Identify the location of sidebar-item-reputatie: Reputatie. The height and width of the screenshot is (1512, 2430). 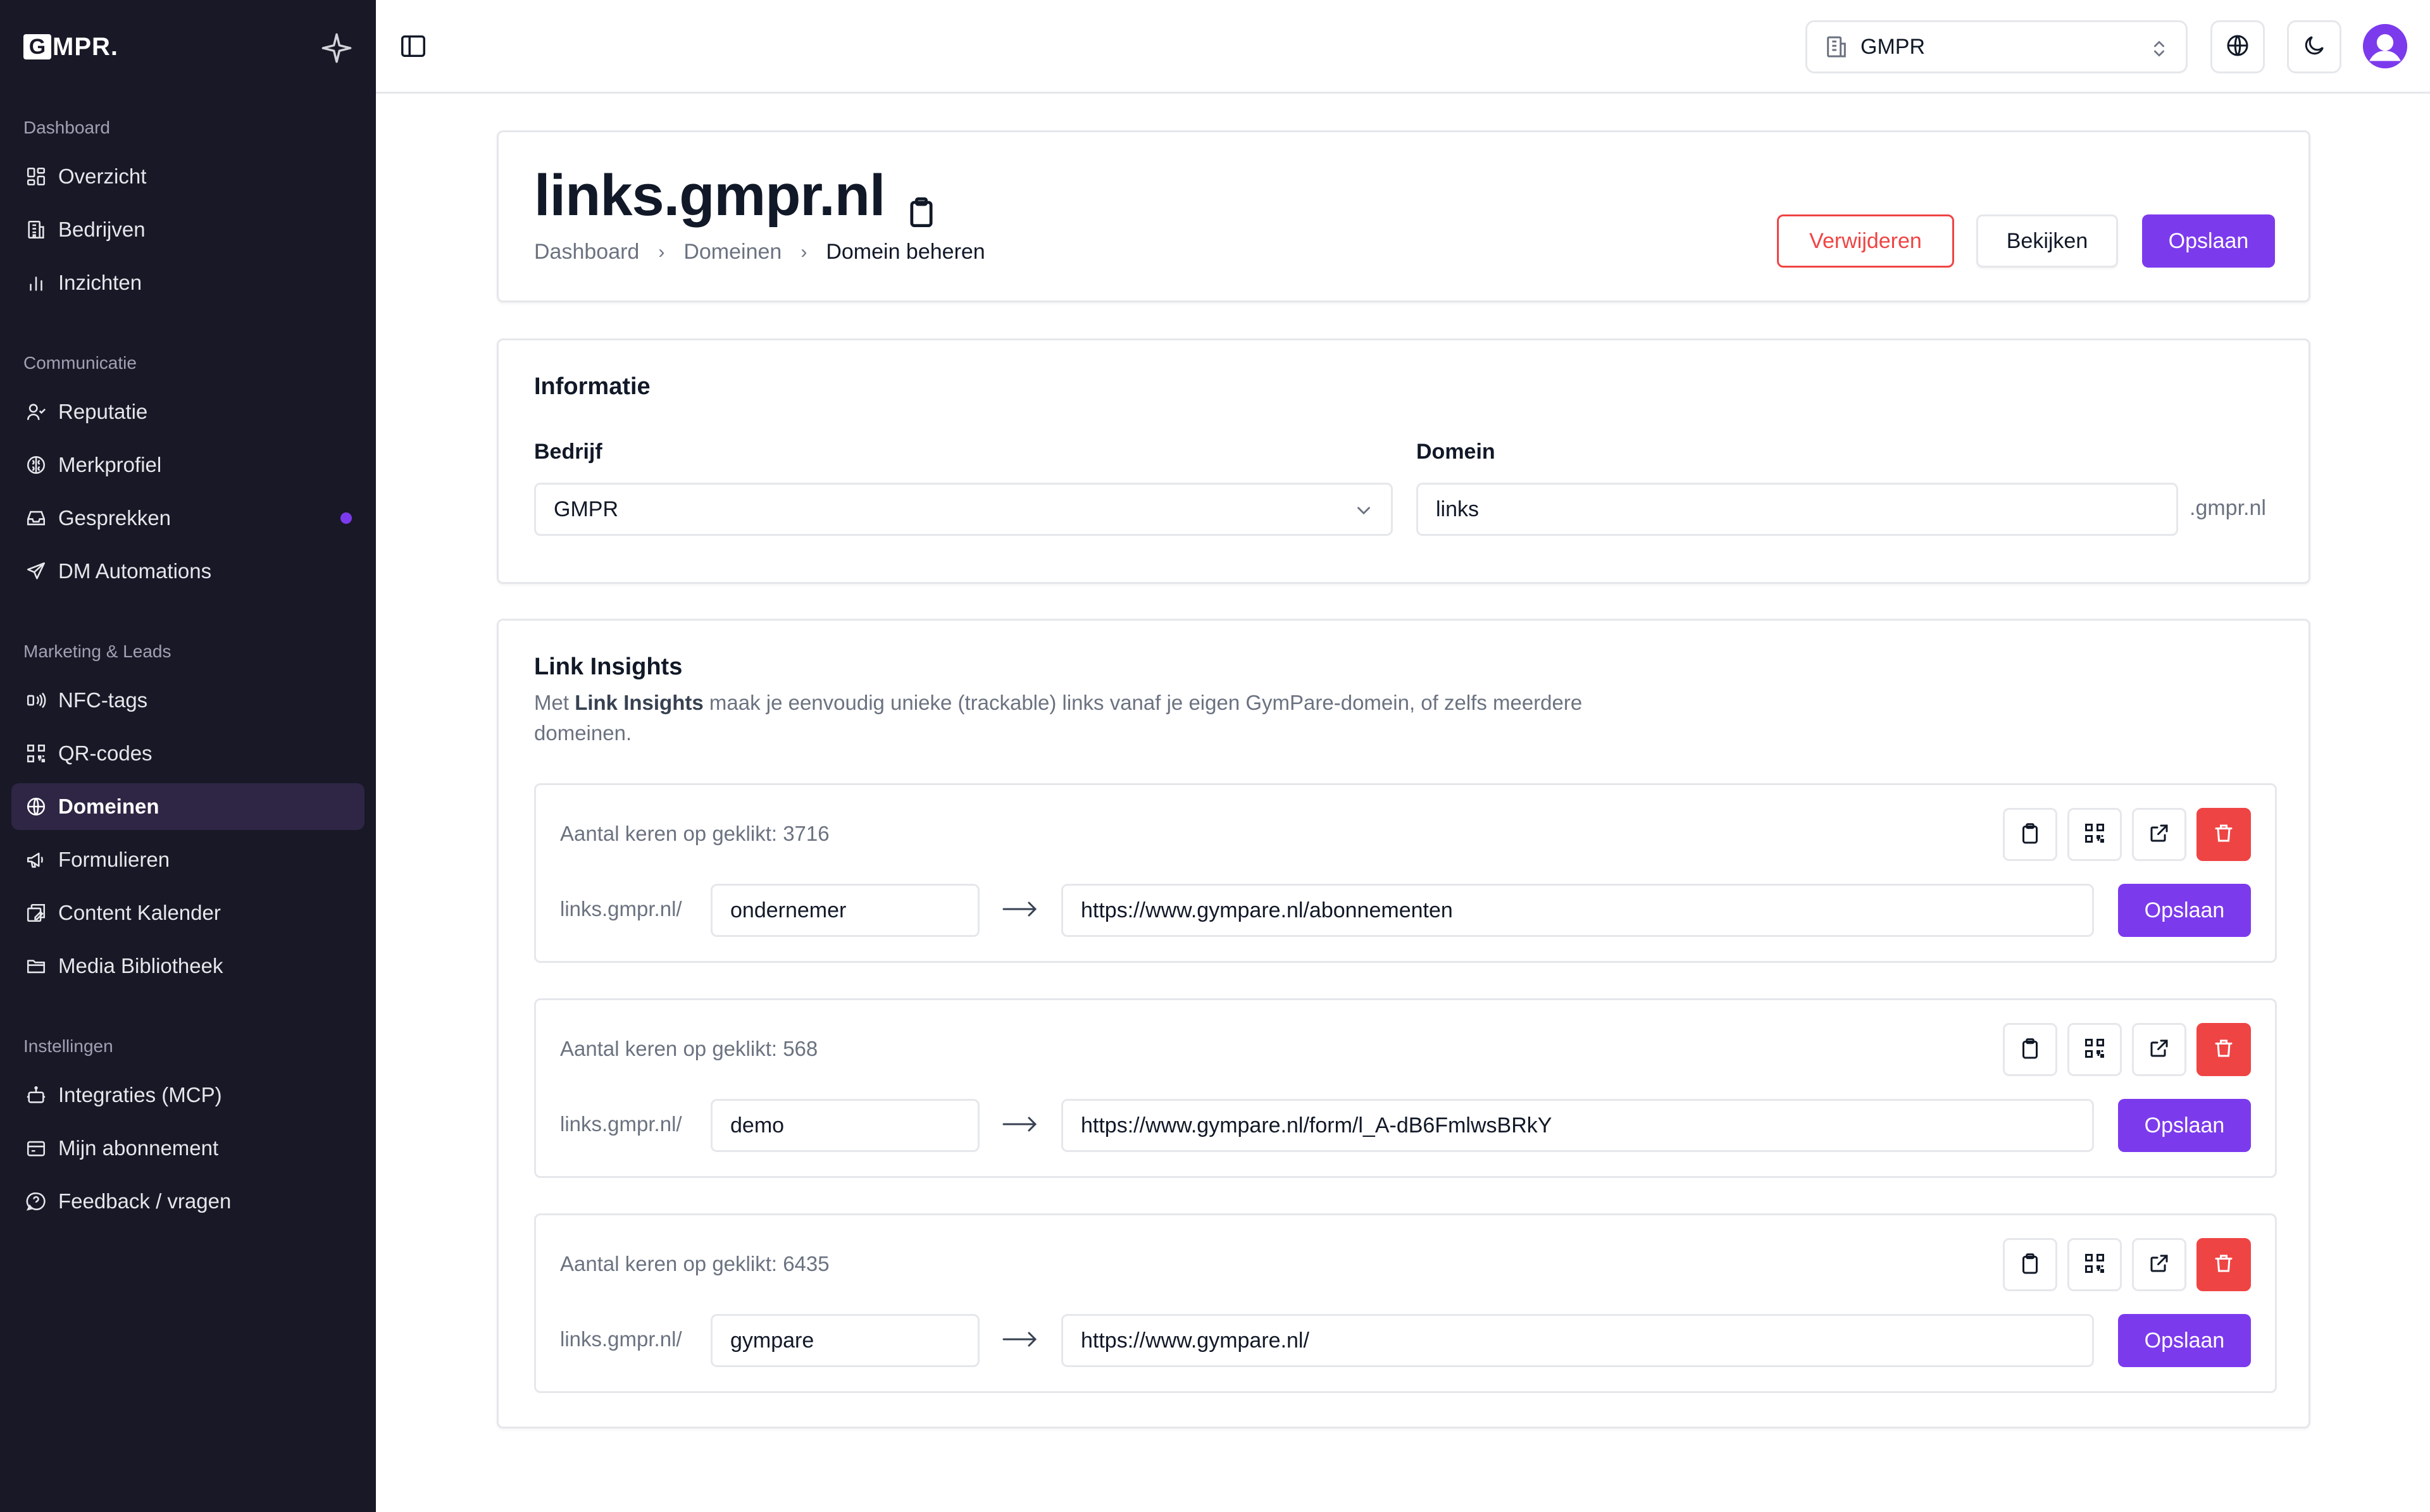
(187, 412).